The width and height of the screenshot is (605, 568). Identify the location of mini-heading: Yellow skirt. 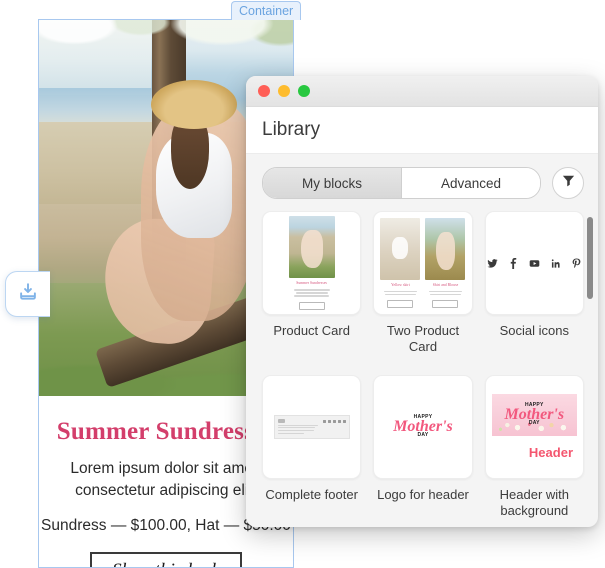
(400, 285).